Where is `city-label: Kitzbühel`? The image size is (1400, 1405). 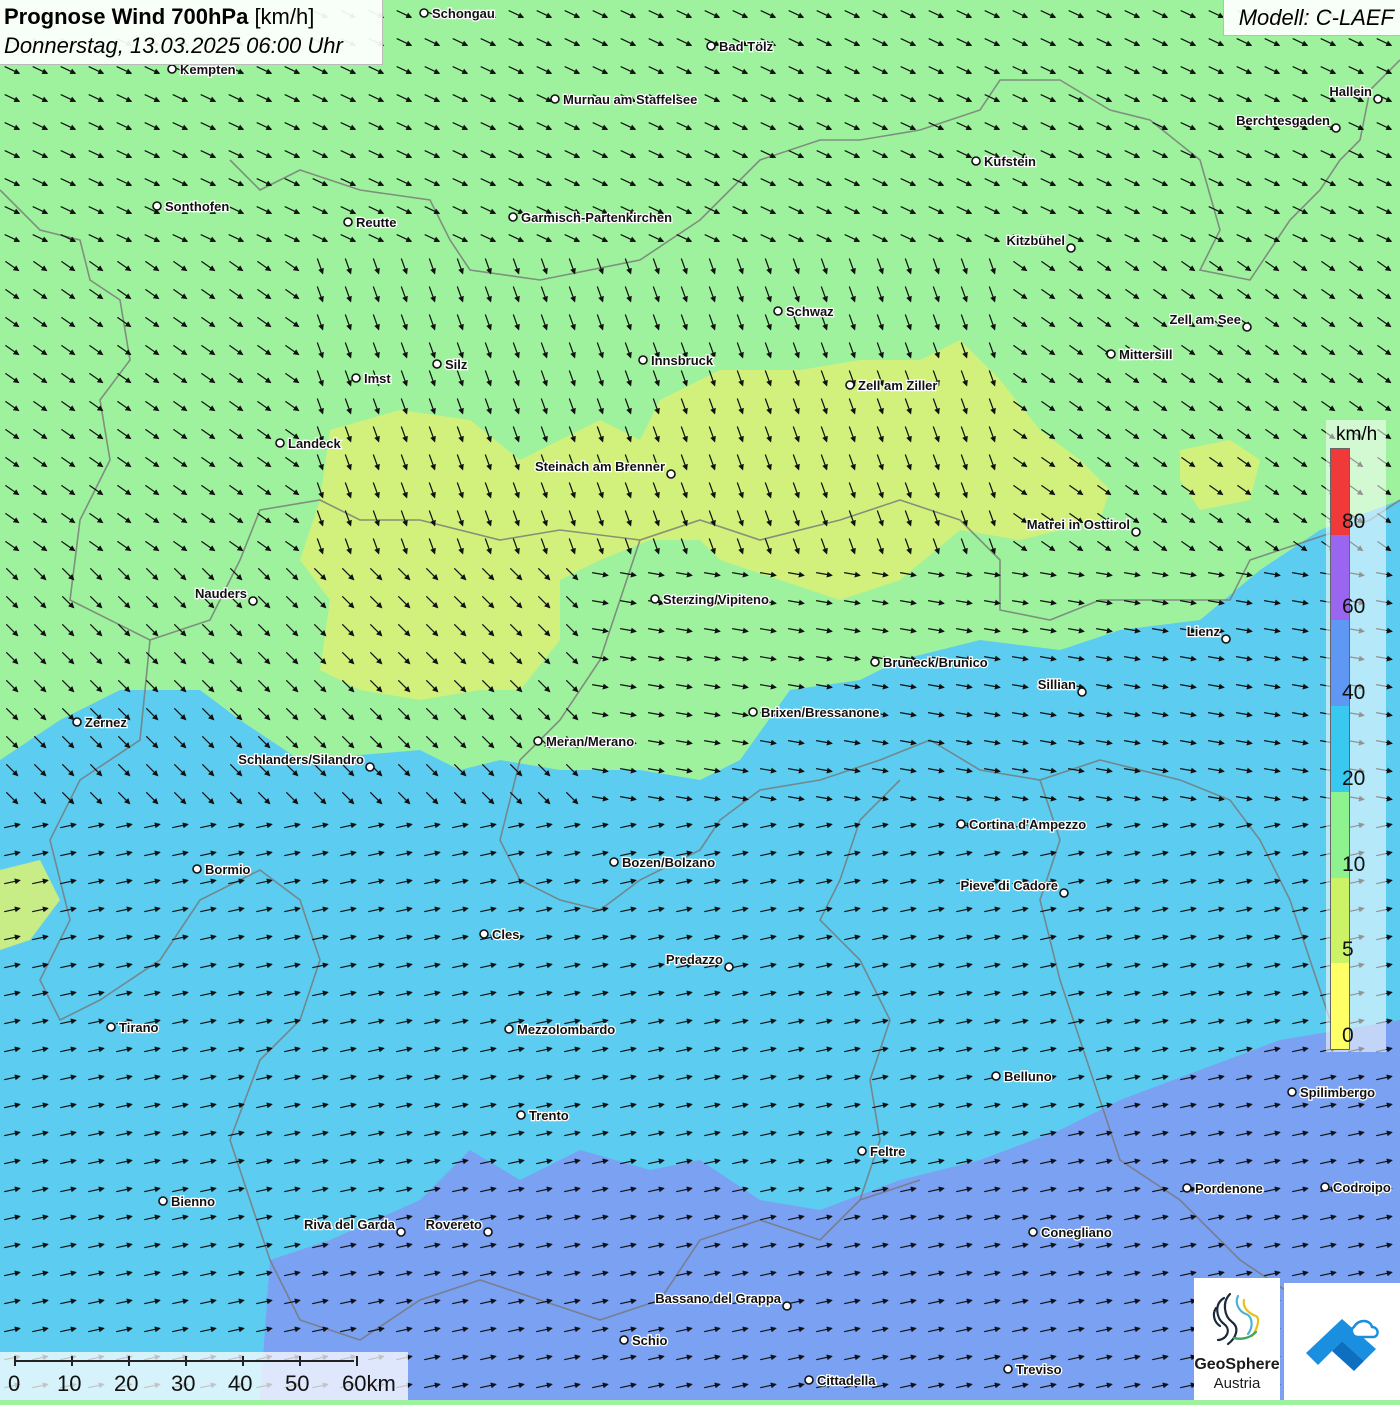 city-label: Kitzbühel is located at coordinates (1036, 240).